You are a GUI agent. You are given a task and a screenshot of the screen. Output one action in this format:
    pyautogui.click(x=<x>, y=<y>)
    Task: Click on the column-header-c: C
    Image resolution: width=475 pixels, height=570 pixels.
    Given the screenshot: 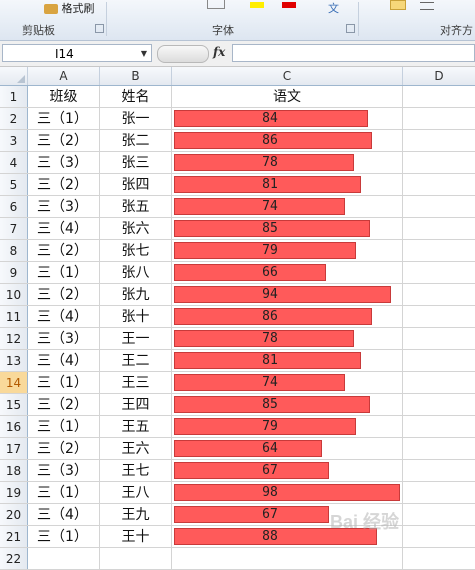 What is the action you would take?
    pyautogui.click(x=287, y=76)
    